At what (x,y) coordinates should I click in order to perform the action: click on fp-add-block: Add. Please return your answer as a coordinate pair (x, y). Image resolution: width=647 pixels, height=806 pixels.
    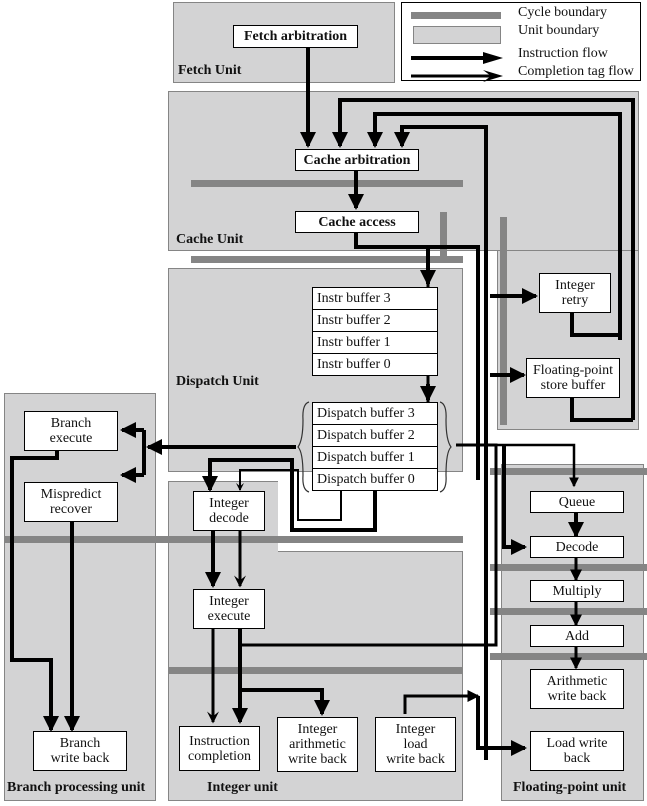
    Looking at the image, I should click on (577, 636).